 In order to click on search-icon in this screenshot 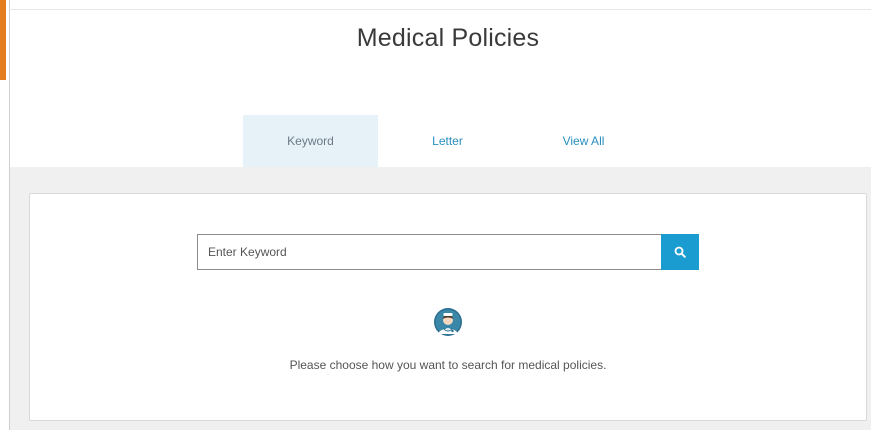, I will do `click(680, 252)`.